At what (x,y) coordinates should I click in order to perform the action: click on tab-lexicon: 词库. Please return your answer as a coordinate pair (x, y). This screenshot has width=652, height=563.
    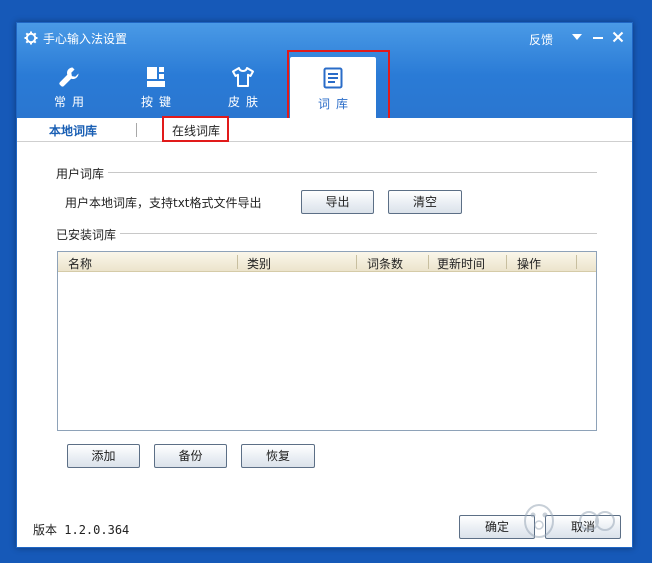
    Looking at the image, I should click on (333, 87).